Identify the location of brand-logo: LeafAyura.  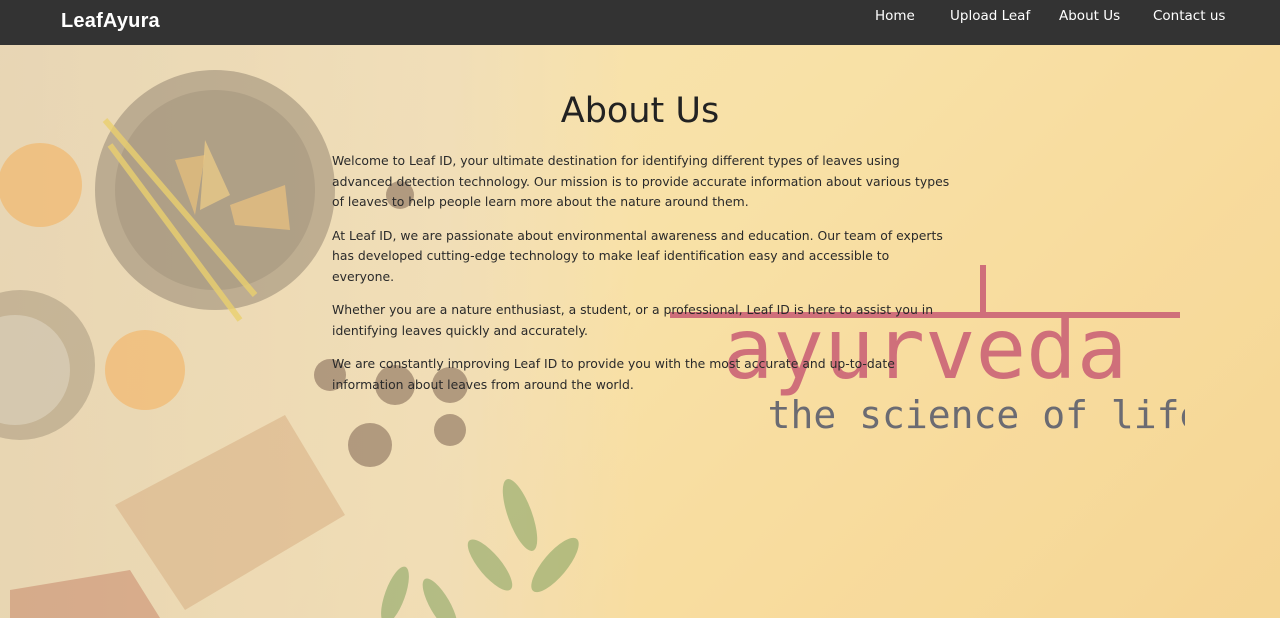
(110, 21).